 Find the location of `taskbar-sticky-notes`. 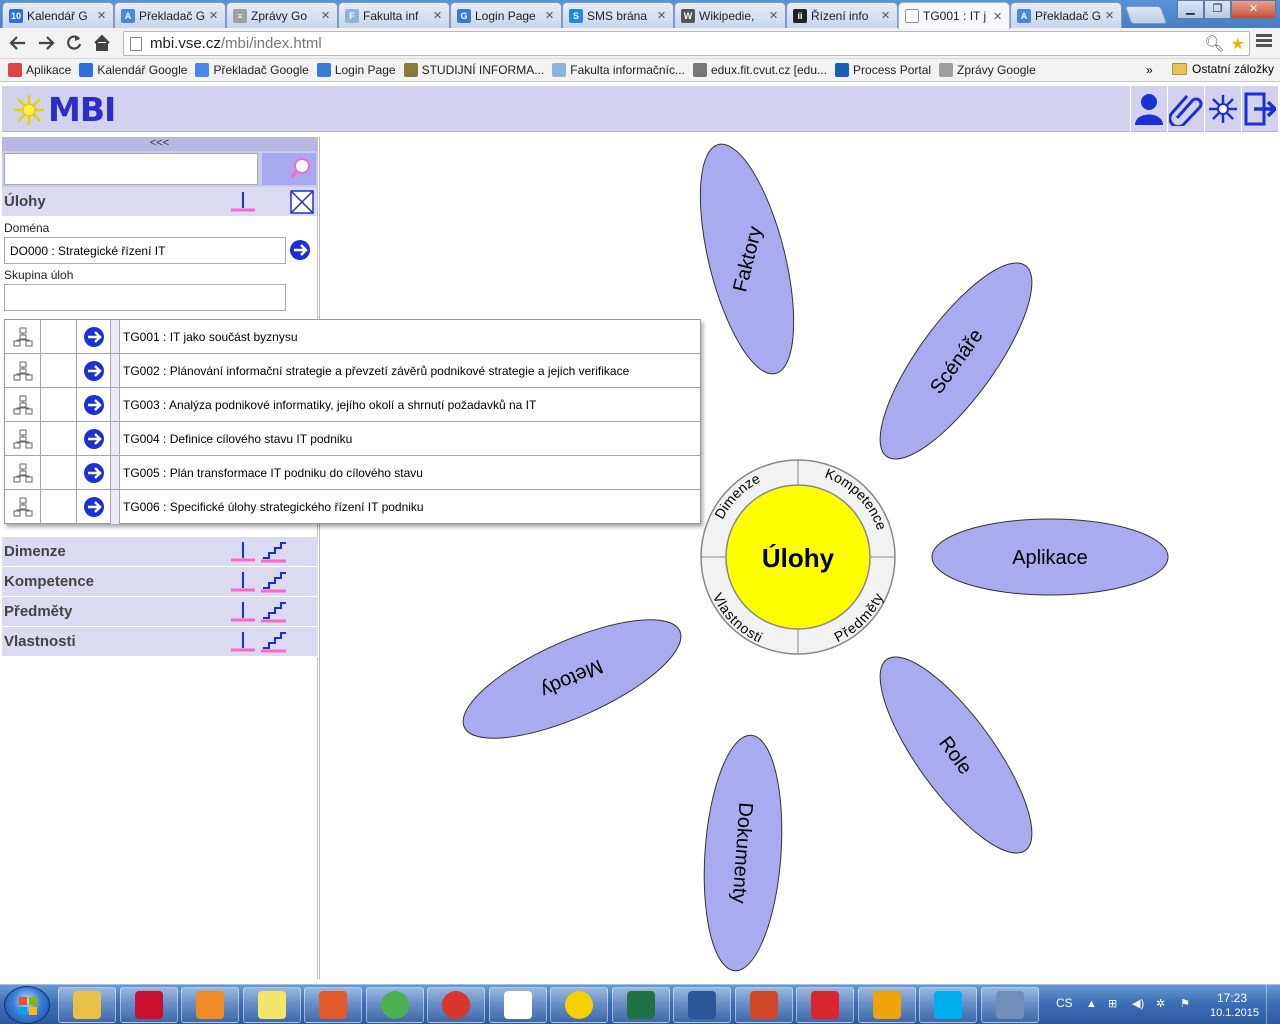

taskbar-sticky-notes is located at coordinates (271, 1005).